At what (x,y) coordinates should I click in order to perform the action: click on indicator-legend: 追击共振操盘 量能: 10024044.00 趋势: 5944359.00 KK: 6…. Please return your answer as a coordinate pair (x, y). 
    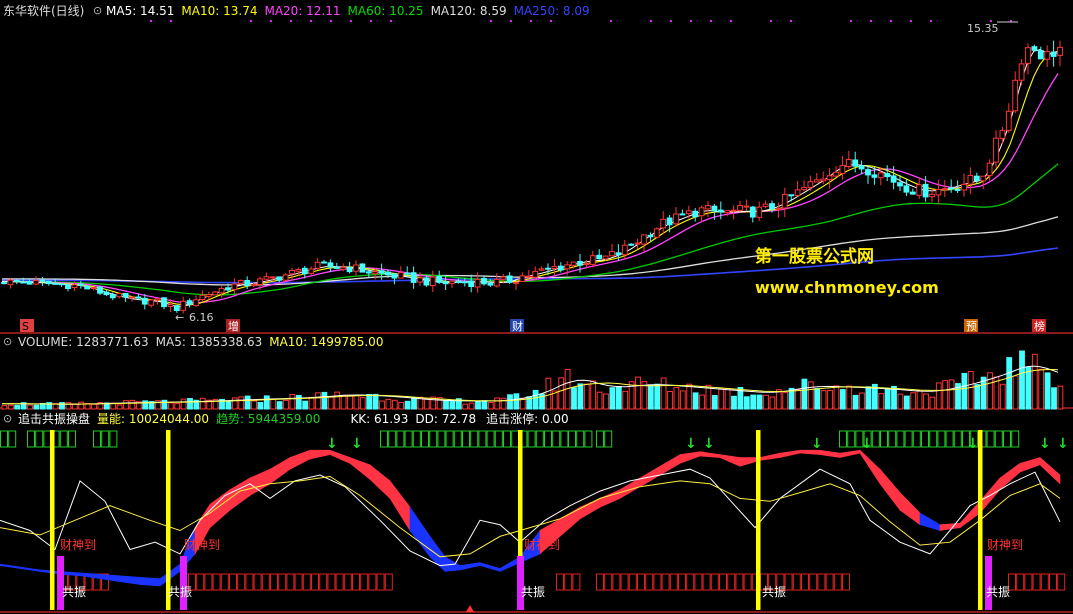
    Looking at the image, I should click on (293, 418).